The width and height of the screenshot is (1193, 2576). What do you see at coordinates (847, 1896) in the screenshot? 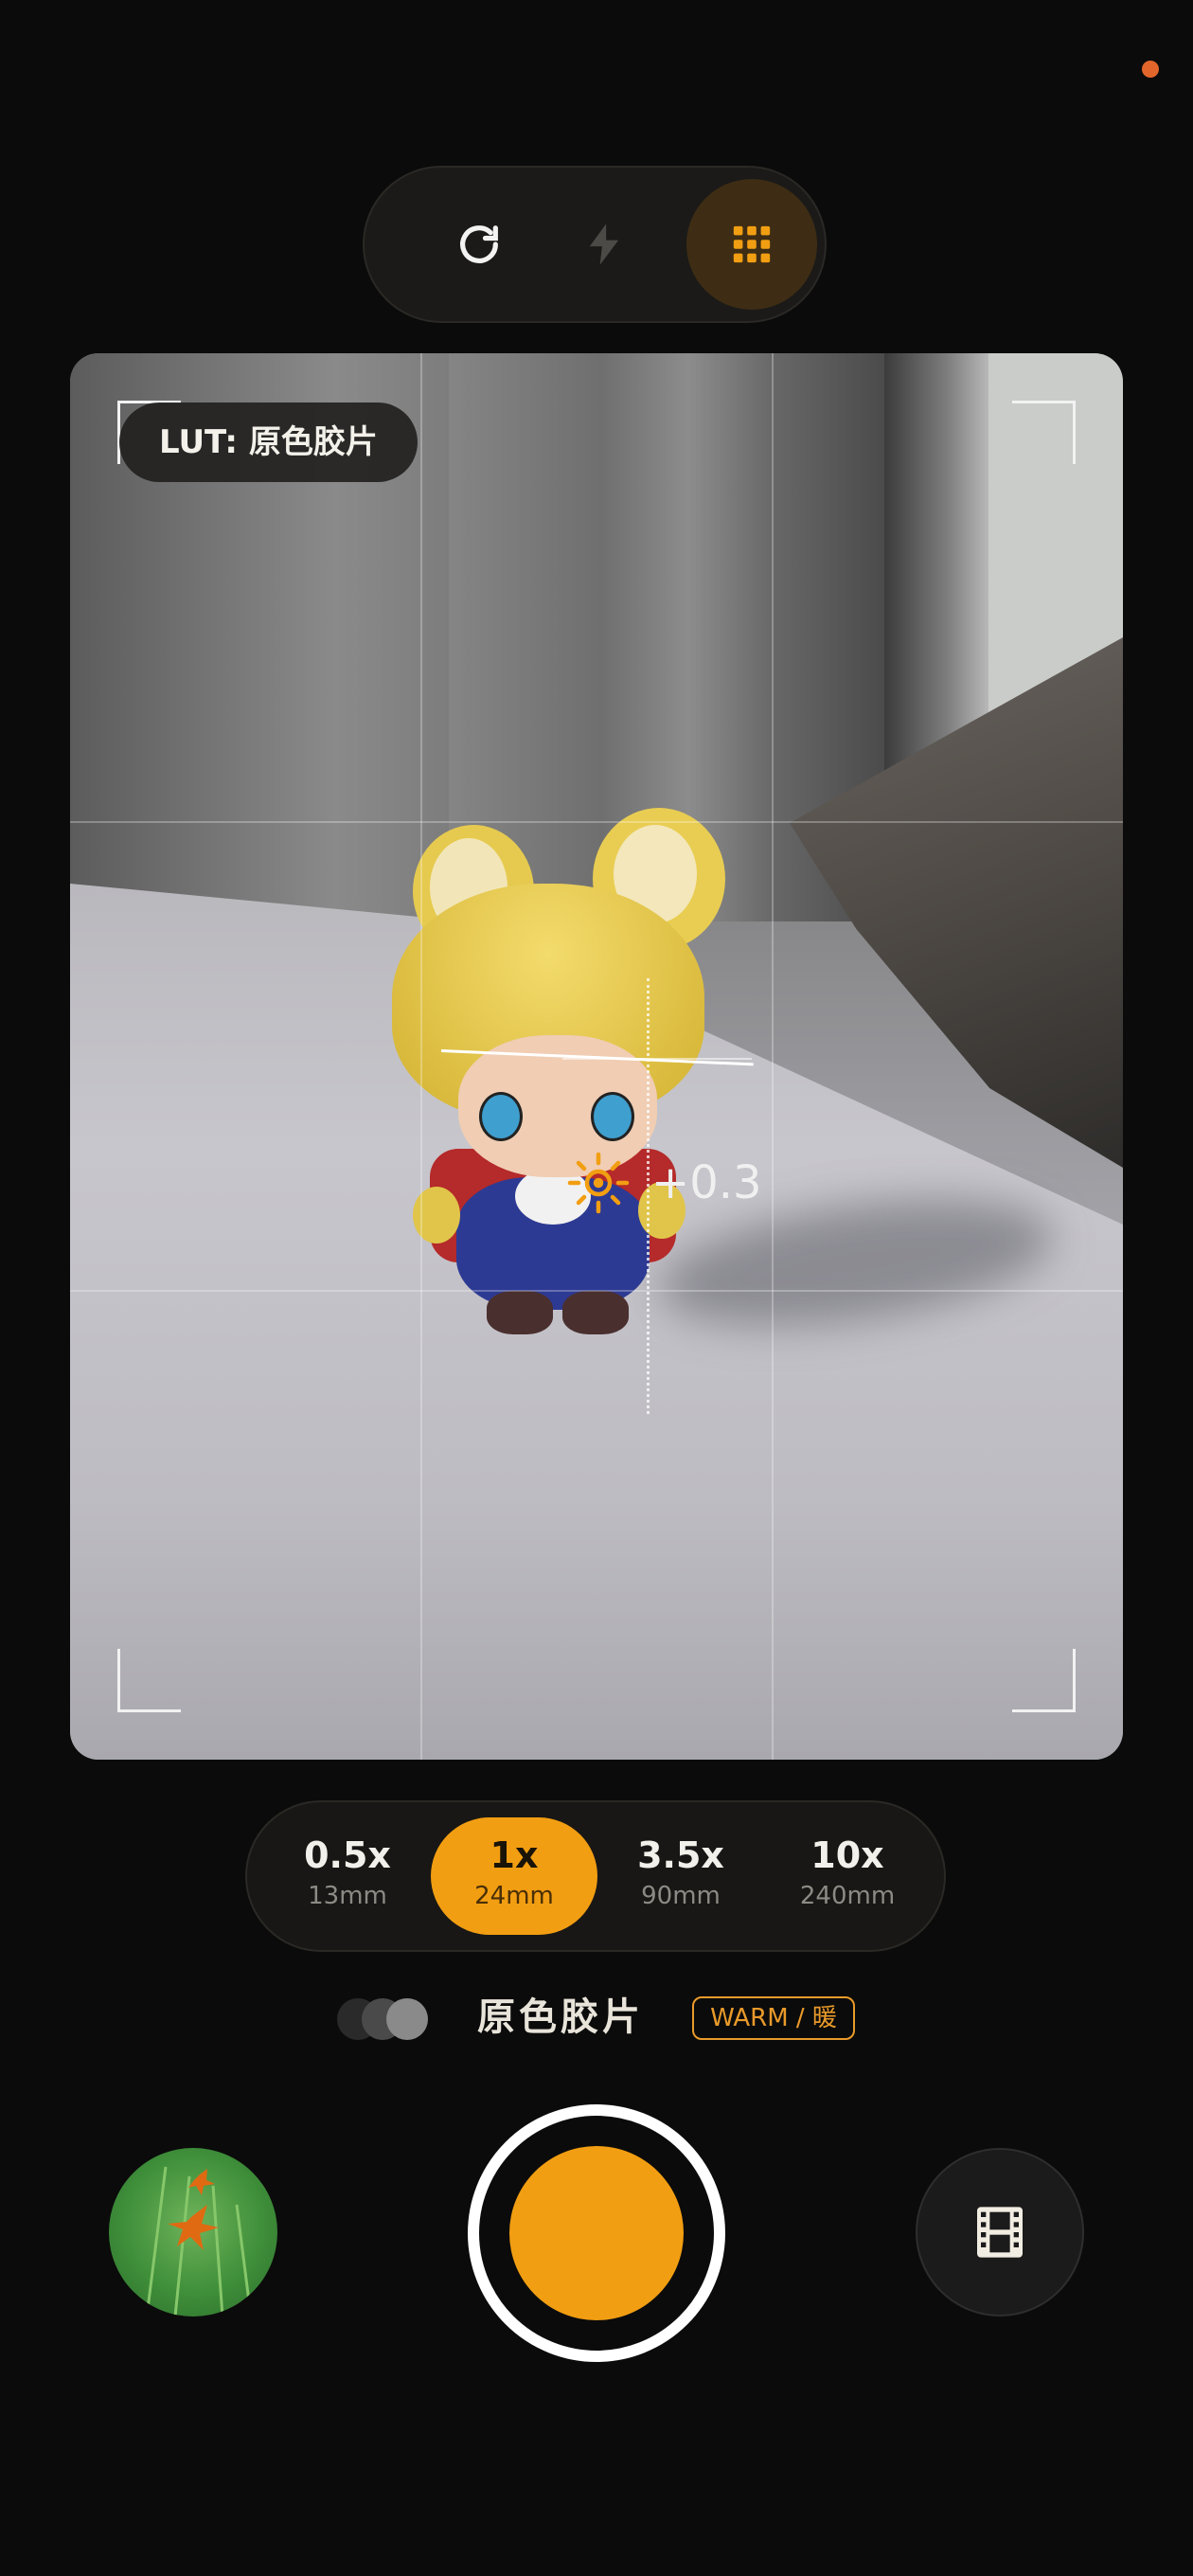
I see `lens-focal-label: 240mm` at bounding box center [847, 1896].